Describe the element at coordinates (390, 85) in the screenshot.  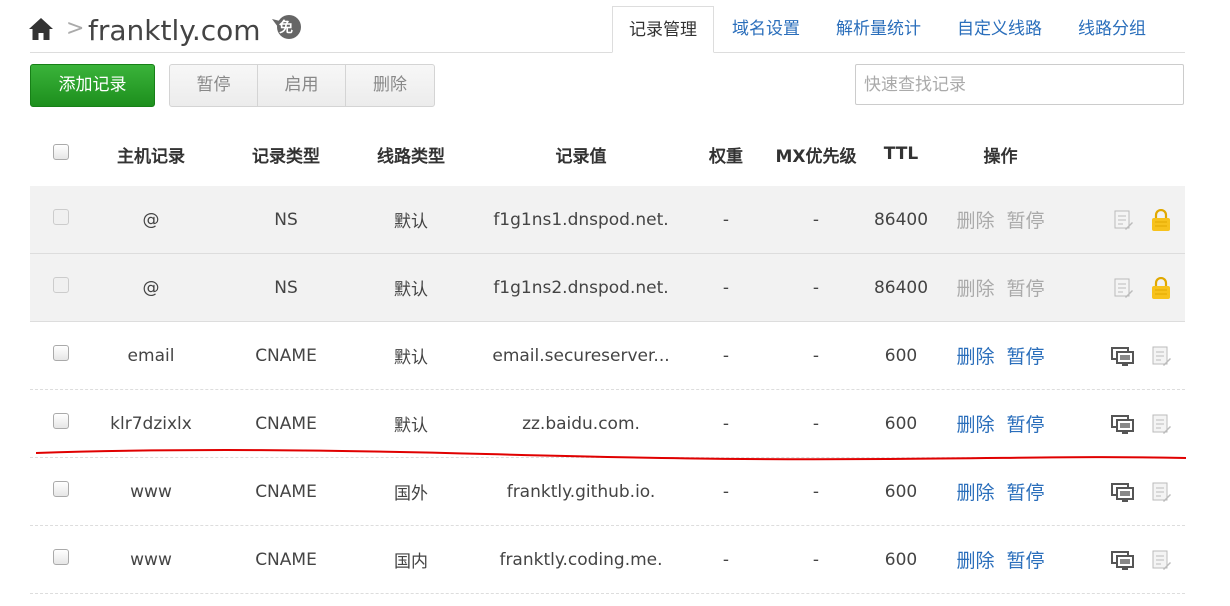
I see `delete-button: 删除` at that location.